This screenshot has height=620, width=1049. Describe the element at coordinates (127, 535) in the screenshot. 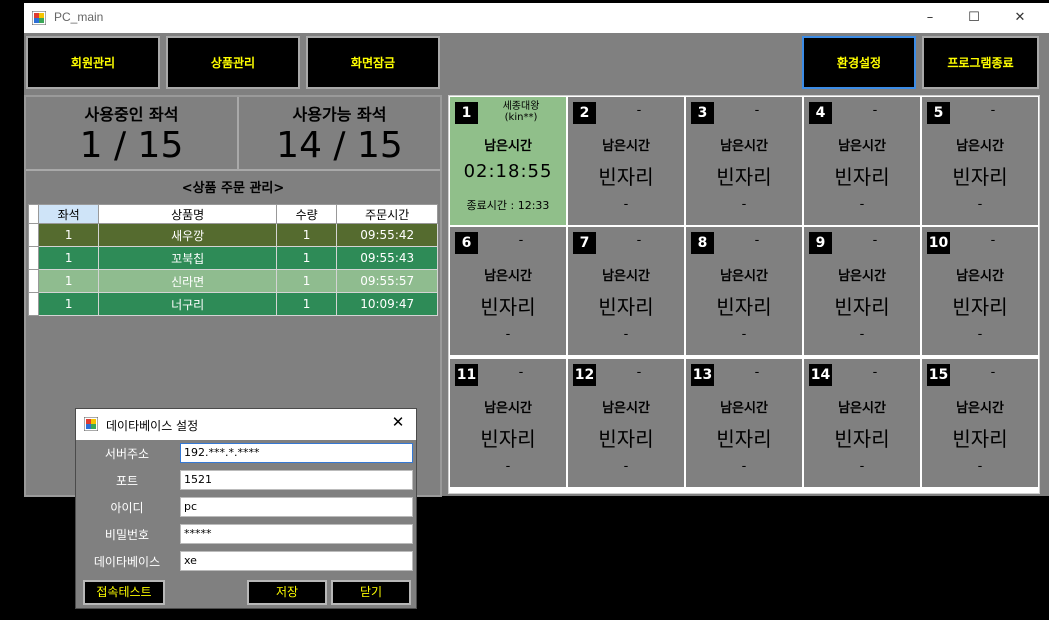

I see `password-label: 비밀번호` at that location.